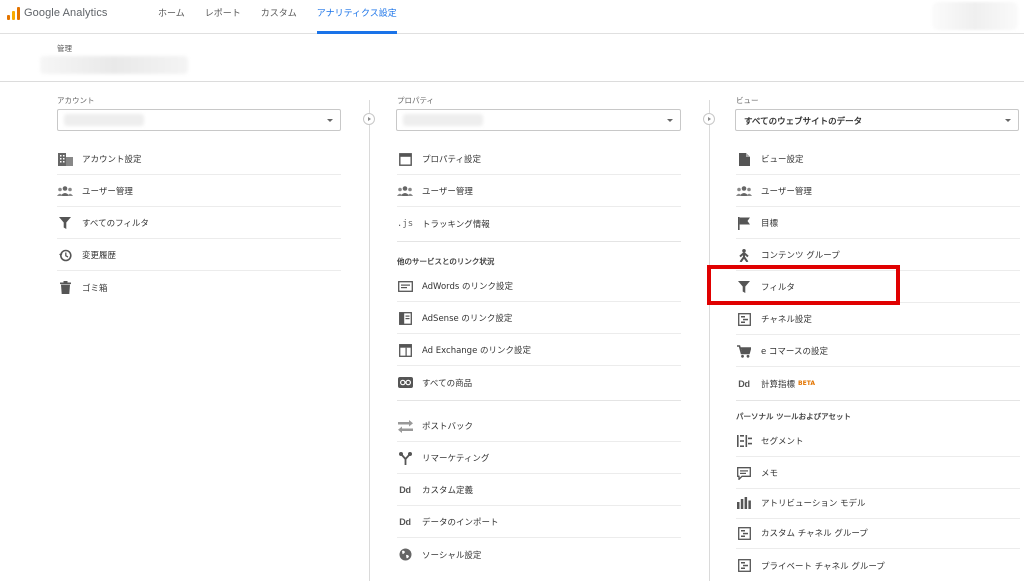 This screenshot has height=581, width=1024. What do you see at coordinates (66, 13) in the screenshot?
I see `app-name: Google Analytics` at bounding box center [66, 13].